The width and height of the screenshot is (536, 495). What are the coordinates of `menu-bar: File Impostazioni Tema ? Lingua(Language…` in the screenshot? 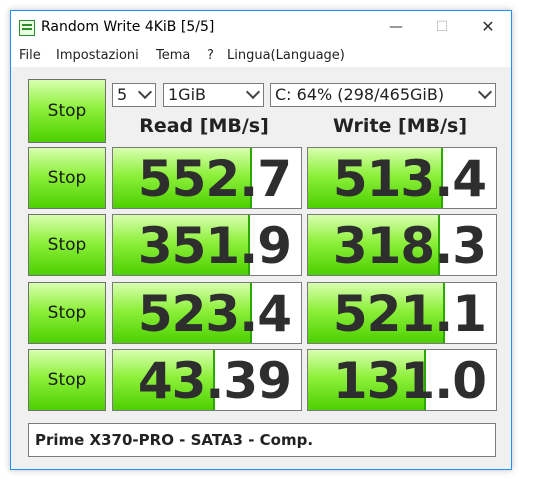 It's located at (261, 56).